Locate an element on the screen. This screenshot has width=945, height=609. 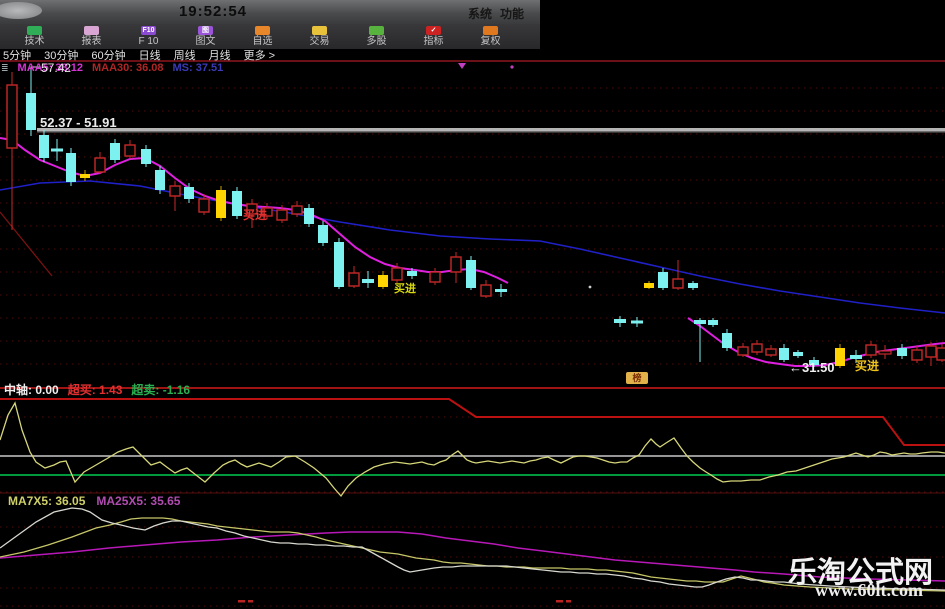
toolbar-button-自选: 自选 is located at coordinates (262, 36).